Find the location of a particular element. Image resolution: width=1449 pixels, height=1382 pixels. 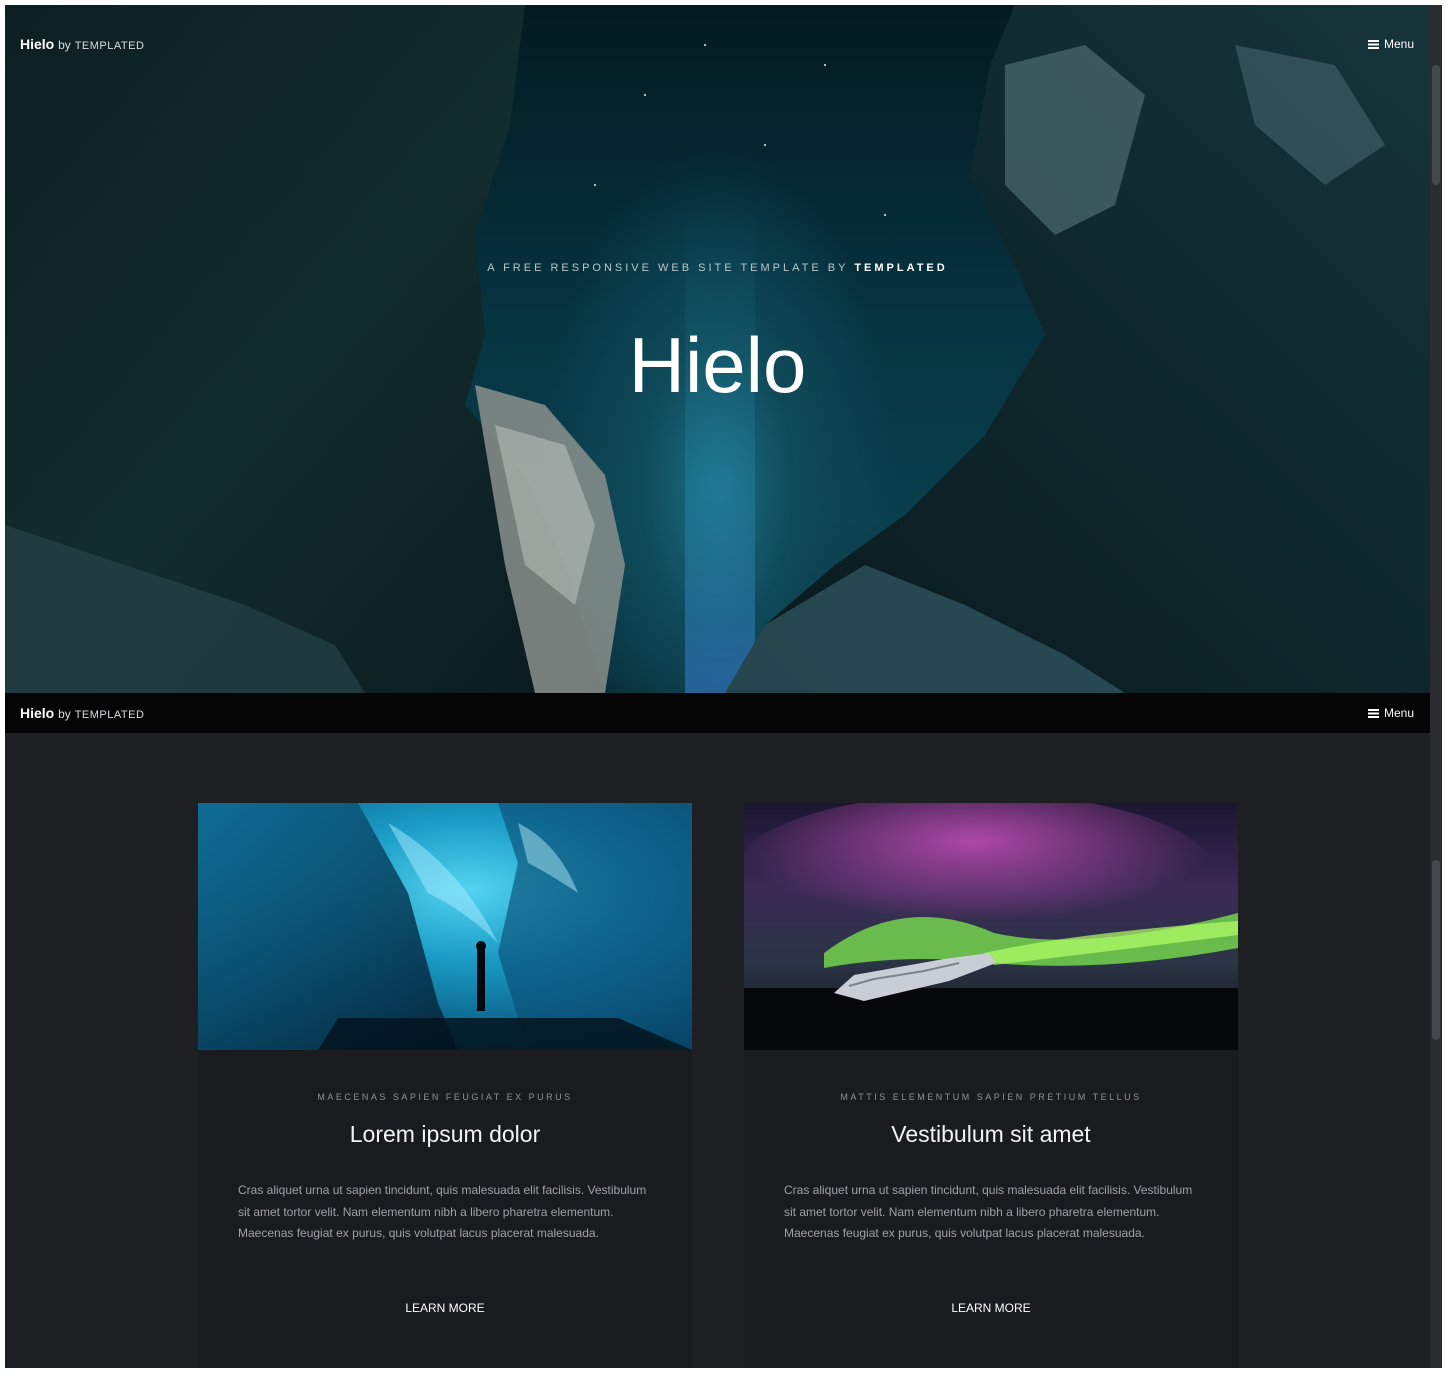

ice-cave-photo is located at coordinates (445, 926).